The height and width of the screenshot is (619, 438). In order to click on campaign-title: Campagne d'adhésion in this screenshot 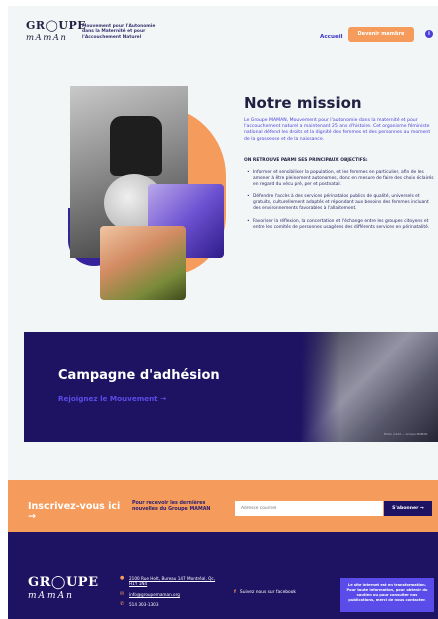, I will do `click(139, 375)`.